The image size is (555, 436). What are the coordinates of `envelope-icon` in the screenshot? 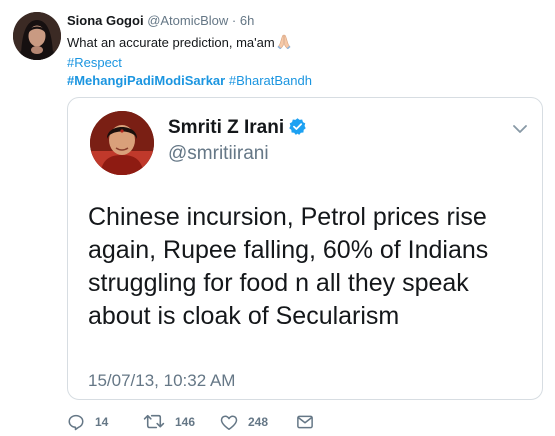 It's located at (305, 422).